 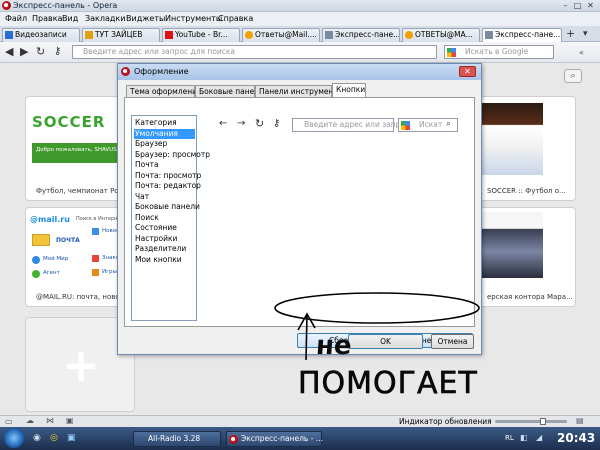 What do you see at coordinates (81, 133) in the screenshot?
I see `tile-thumbnail: SOCCER Добро пожаловать, SHAVUSH` at bounding box center [81, 133].